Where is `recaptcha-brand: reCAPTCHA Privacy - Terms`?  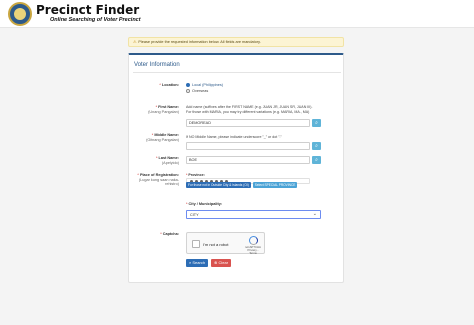
recaptcha-brand: reCAPTCHA Privacy - Terms is located at coordinates (253, 250).